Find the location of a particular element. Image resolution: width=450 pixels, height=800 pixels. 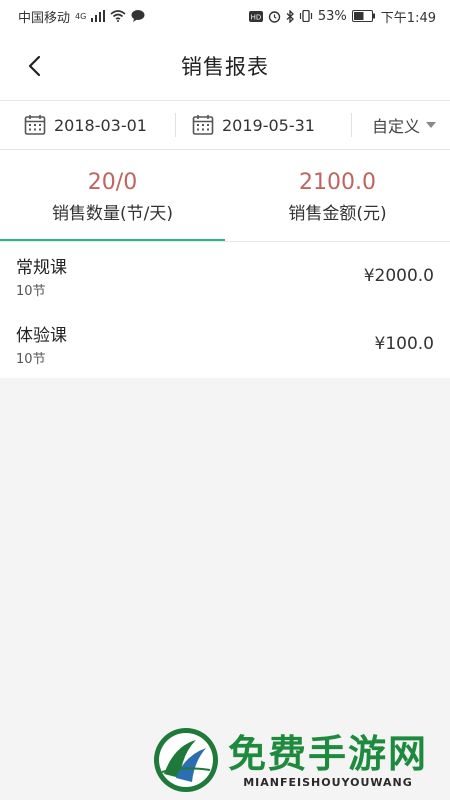

date-filter-bar: 2018-03-01 2019-05-31 自定义 is located at coordinates (225, 125).